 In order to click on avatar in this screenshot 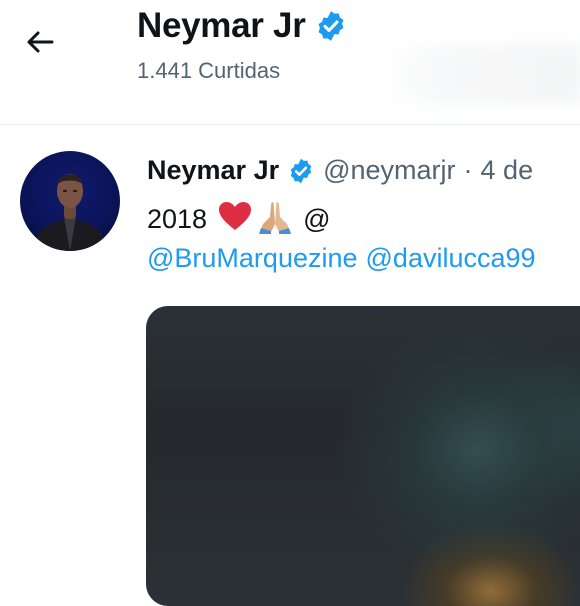, I will do `click(70, 201)`.